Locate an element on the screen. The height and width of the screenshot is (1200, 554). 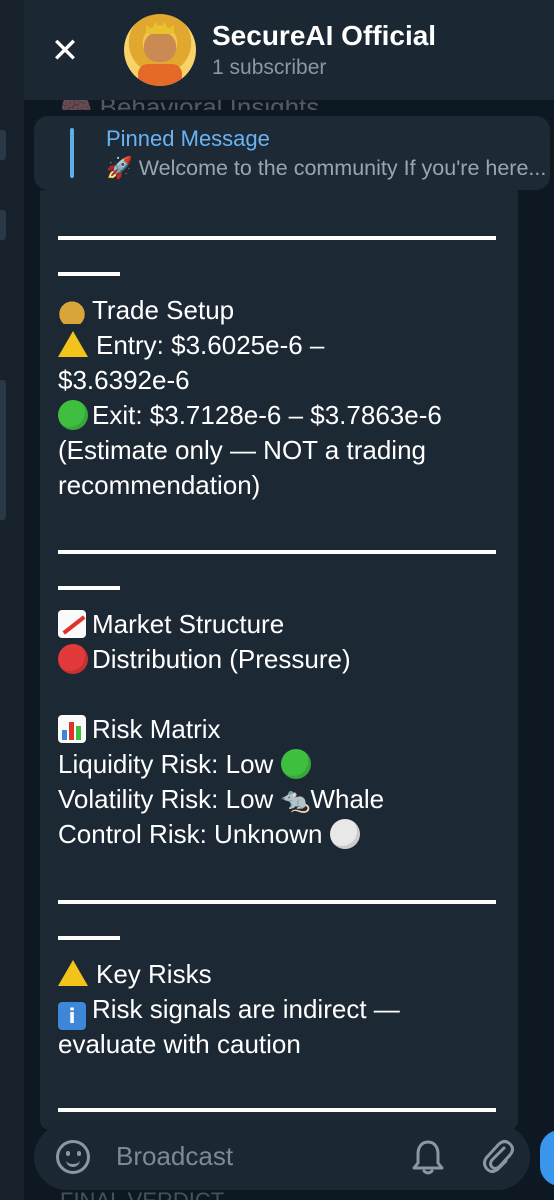
pinned-indicator is located at coordinates (72, 153).